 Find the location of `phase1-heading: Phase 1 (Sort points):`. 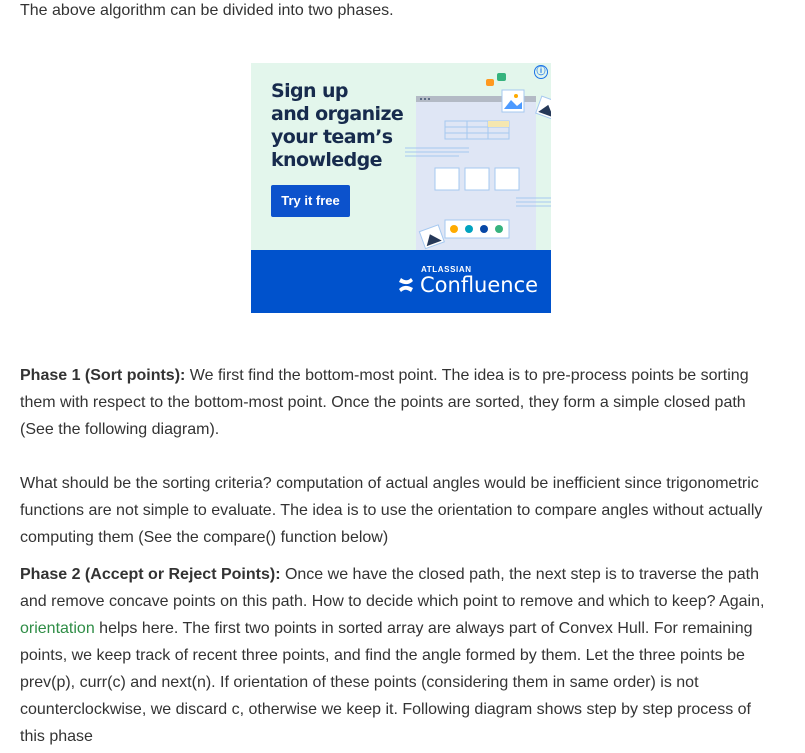

phase1-heading: Phase 1 (Sort points): is located at coordinates (103, 375).